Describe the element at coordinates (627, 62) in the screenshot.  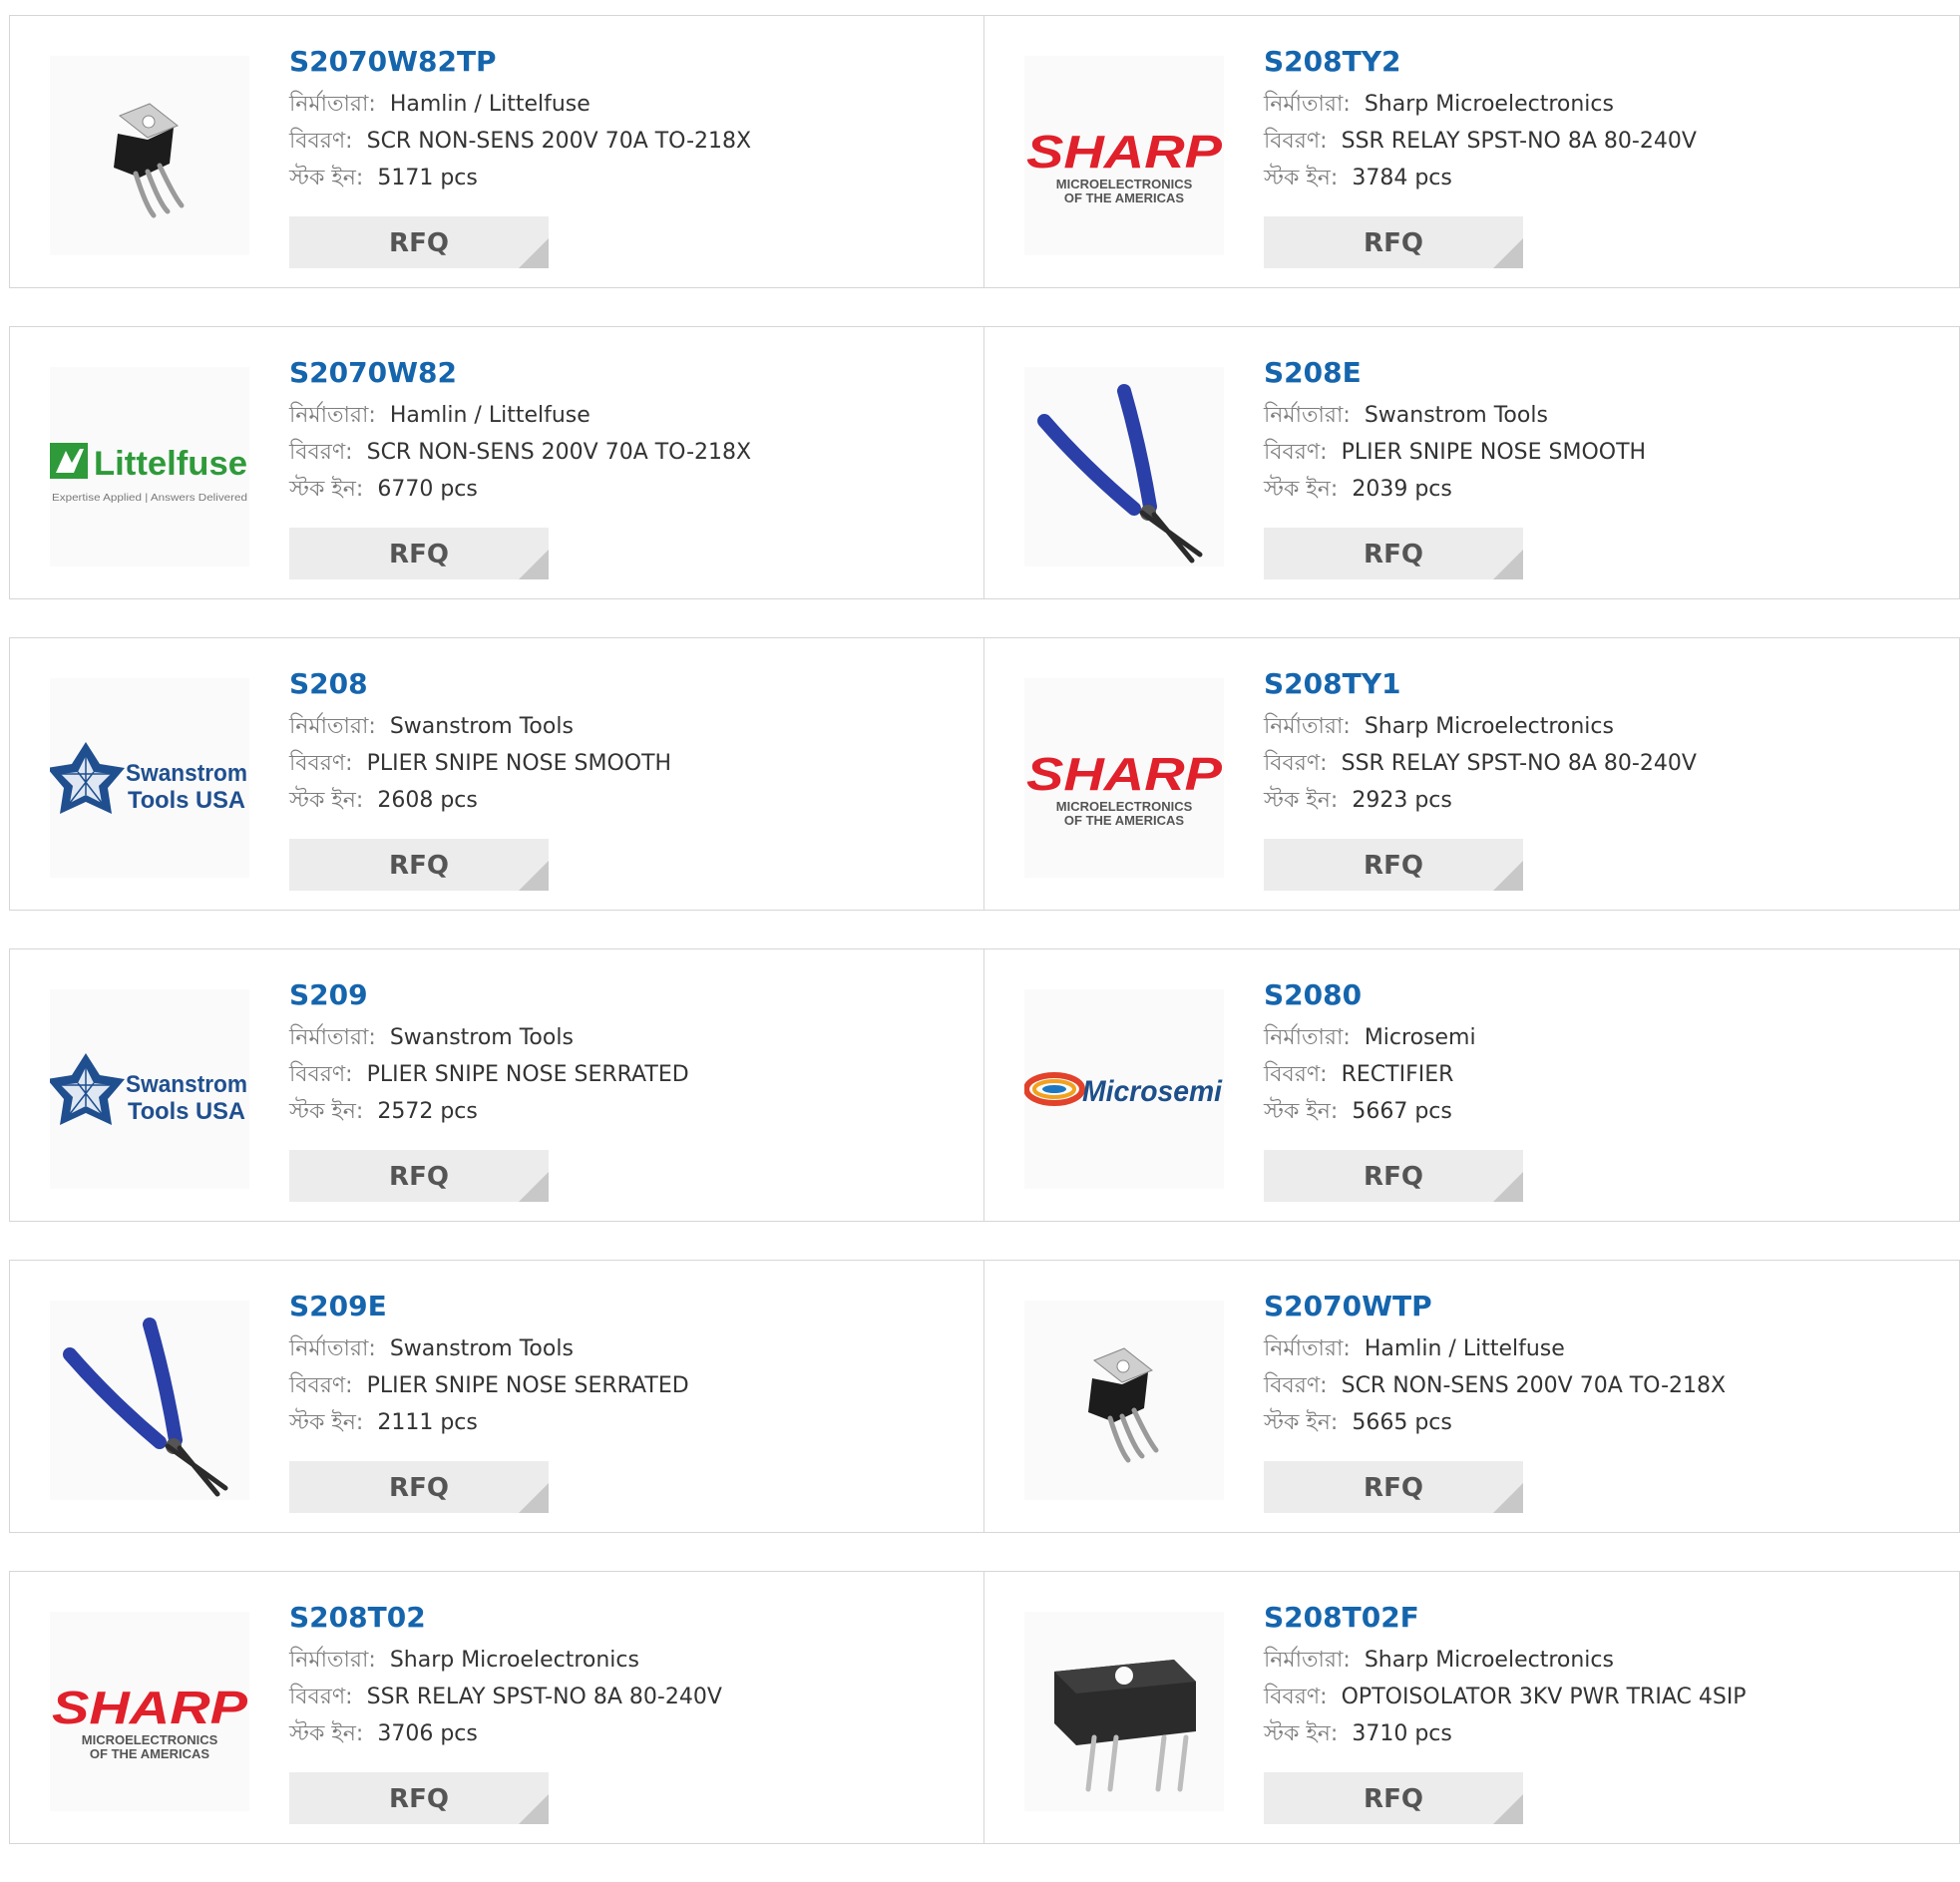
I see `part-number-link: S2070W82TP` at that location.